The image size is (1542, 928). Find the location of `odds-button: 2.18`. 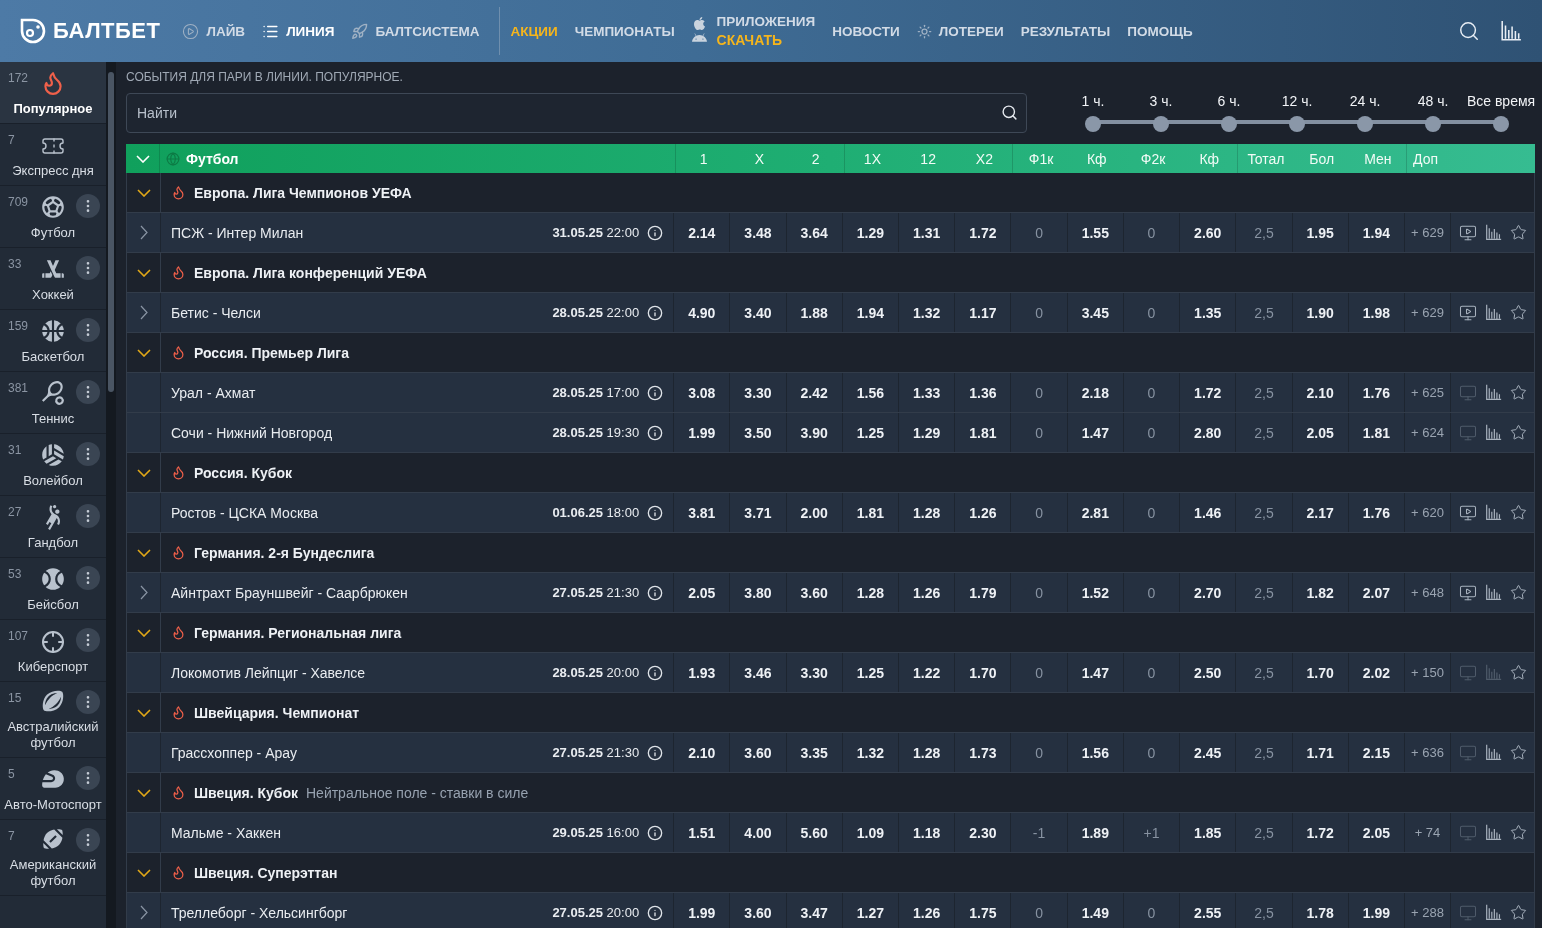

odds-button: 2.18 is located at coordinates (1095, 392).